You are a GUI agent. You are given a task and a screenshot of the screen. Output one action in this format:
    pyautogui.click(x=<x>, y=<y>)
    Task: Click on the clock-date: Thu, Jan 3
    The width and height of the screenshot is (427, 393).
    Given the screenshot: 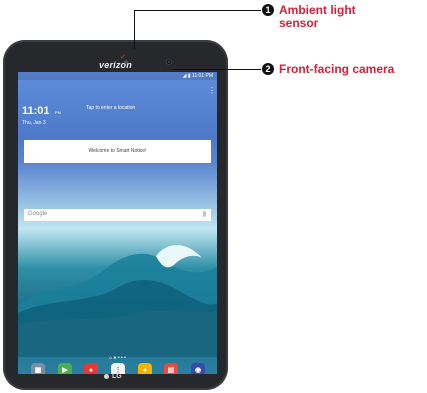 What is the action you would take?
    pyautogui.click(x=34, y=123)
    